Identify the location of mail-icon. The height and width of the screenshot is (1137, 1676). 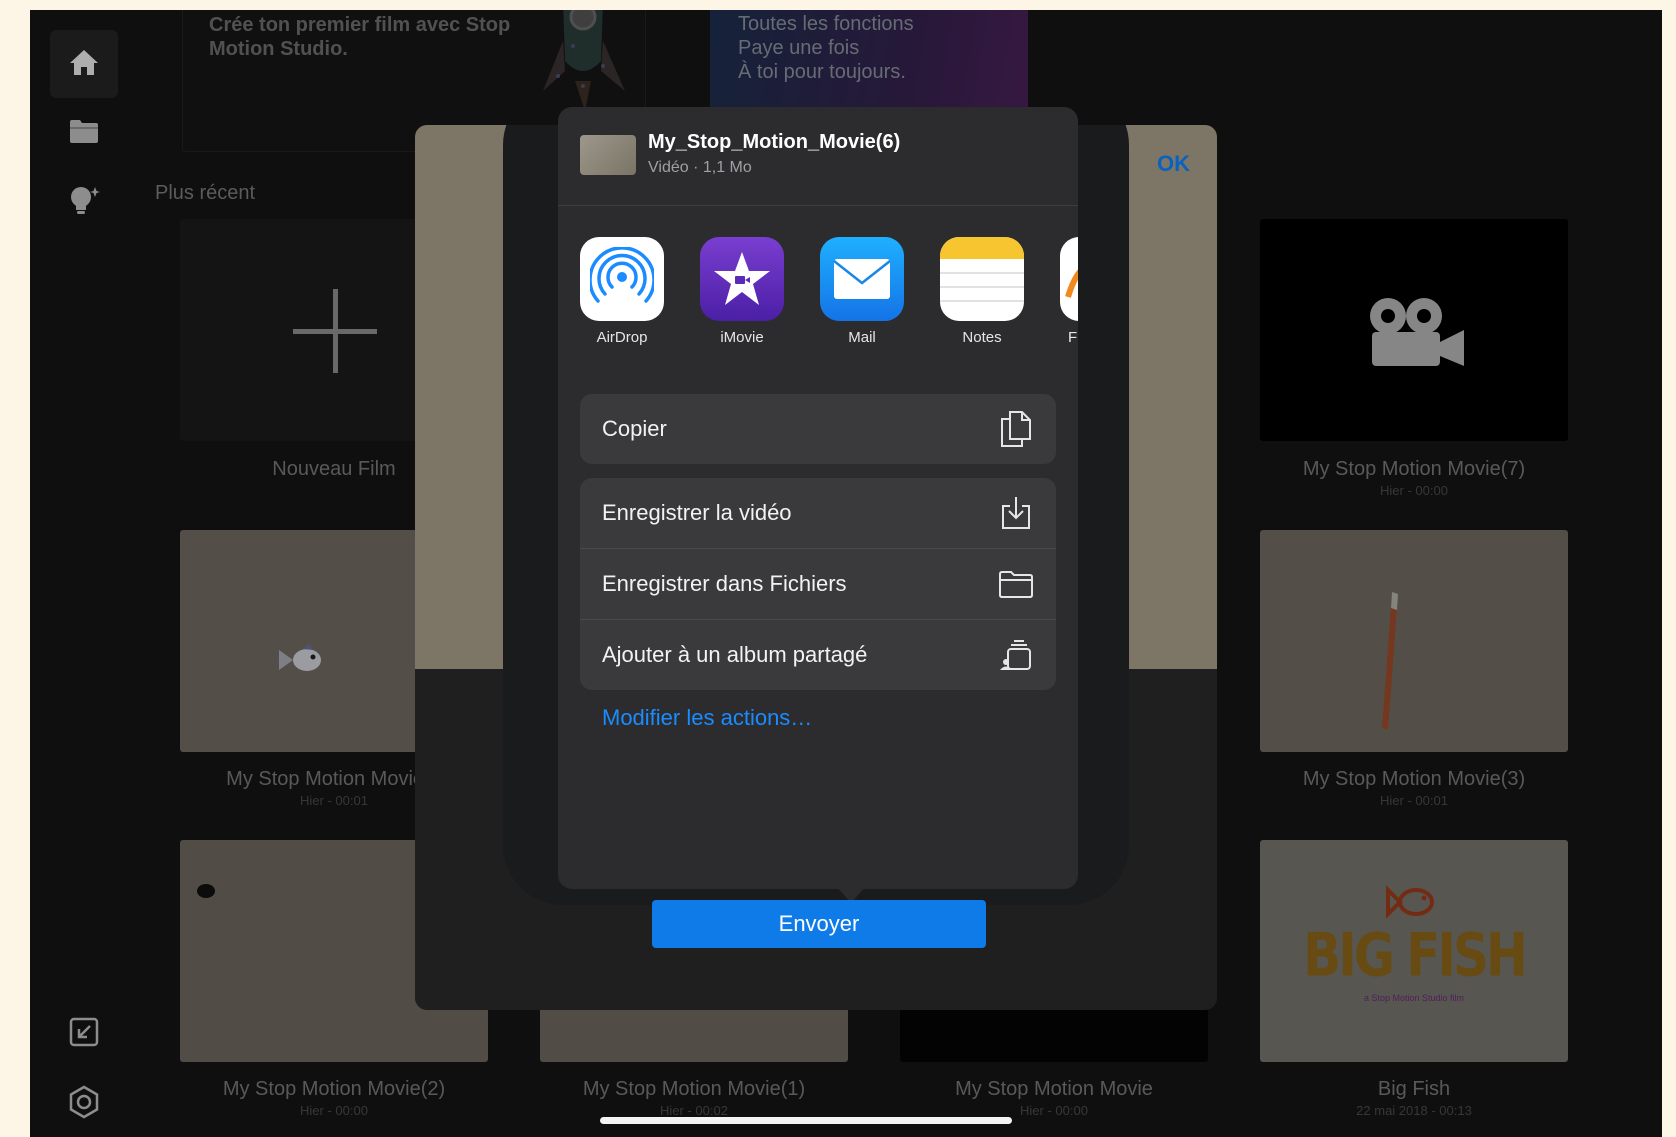
(862, 279).